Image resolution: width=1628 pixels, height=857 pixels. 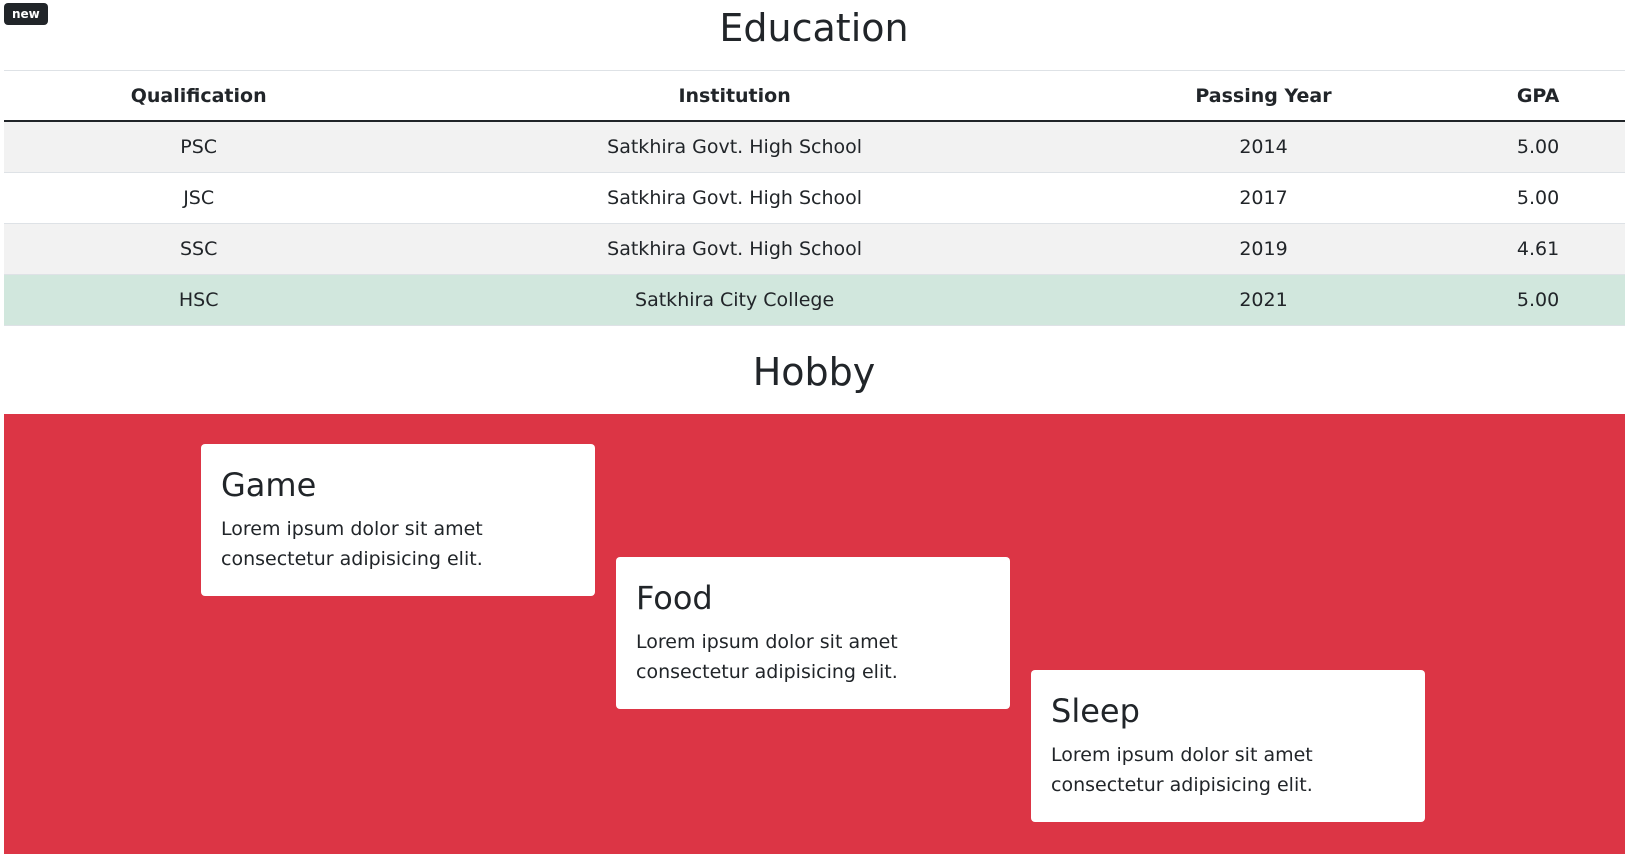 What do you see at coordinates (674, 598) in the screenshot?
I see `card-title: Food` at bounding box center [674, 598].